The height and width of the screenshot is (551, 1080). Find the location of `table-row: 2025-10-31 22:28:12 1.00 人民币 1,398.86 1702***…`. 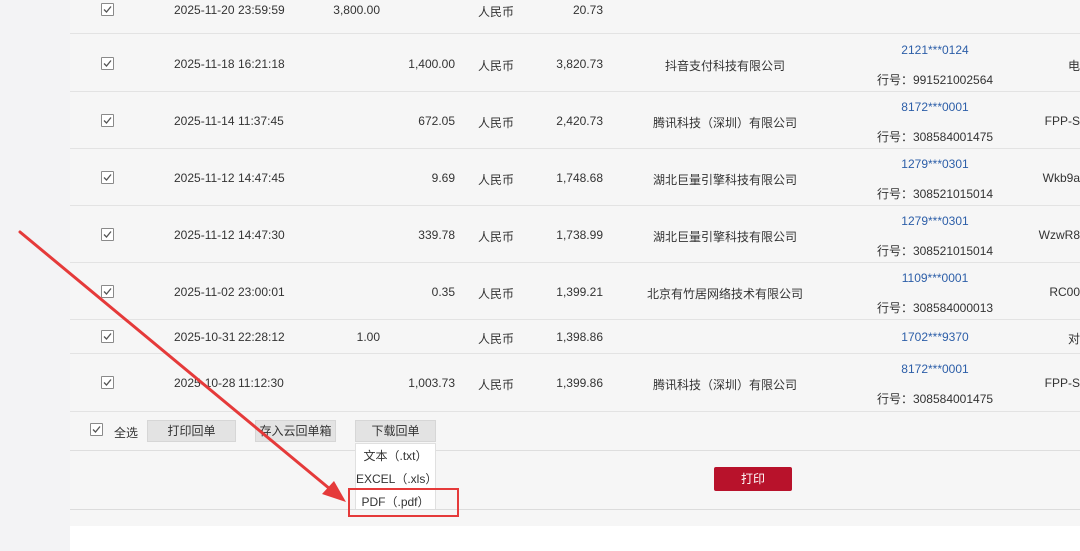

table-row: 2025-10-31 22:28:12 1.00 人民币 1,398.86 1702***… is located at coordinates (575, 337).